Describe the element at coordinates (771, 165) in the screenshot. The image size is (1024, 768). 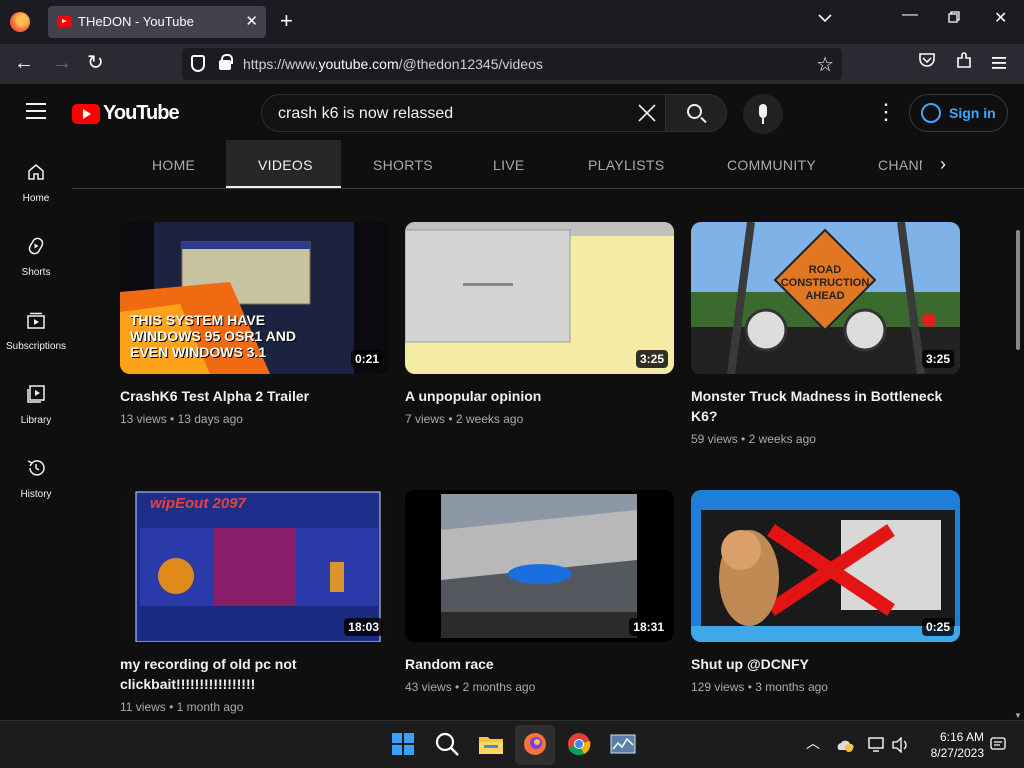
I see `tab-community: COMMUNITY` at that location.